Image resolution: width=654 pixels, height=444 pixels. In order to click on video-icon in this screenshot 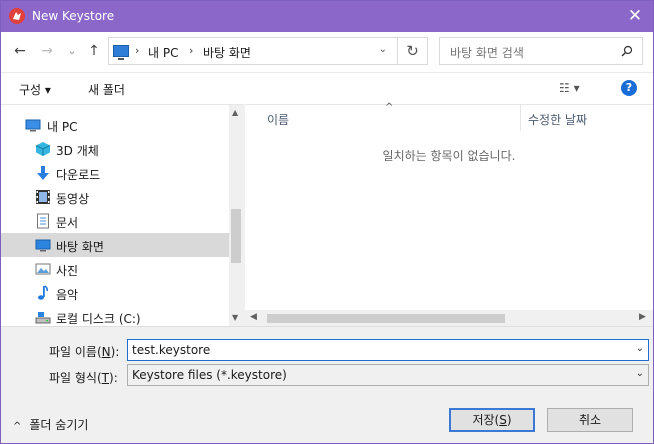, I will do `click(43, 197)`.